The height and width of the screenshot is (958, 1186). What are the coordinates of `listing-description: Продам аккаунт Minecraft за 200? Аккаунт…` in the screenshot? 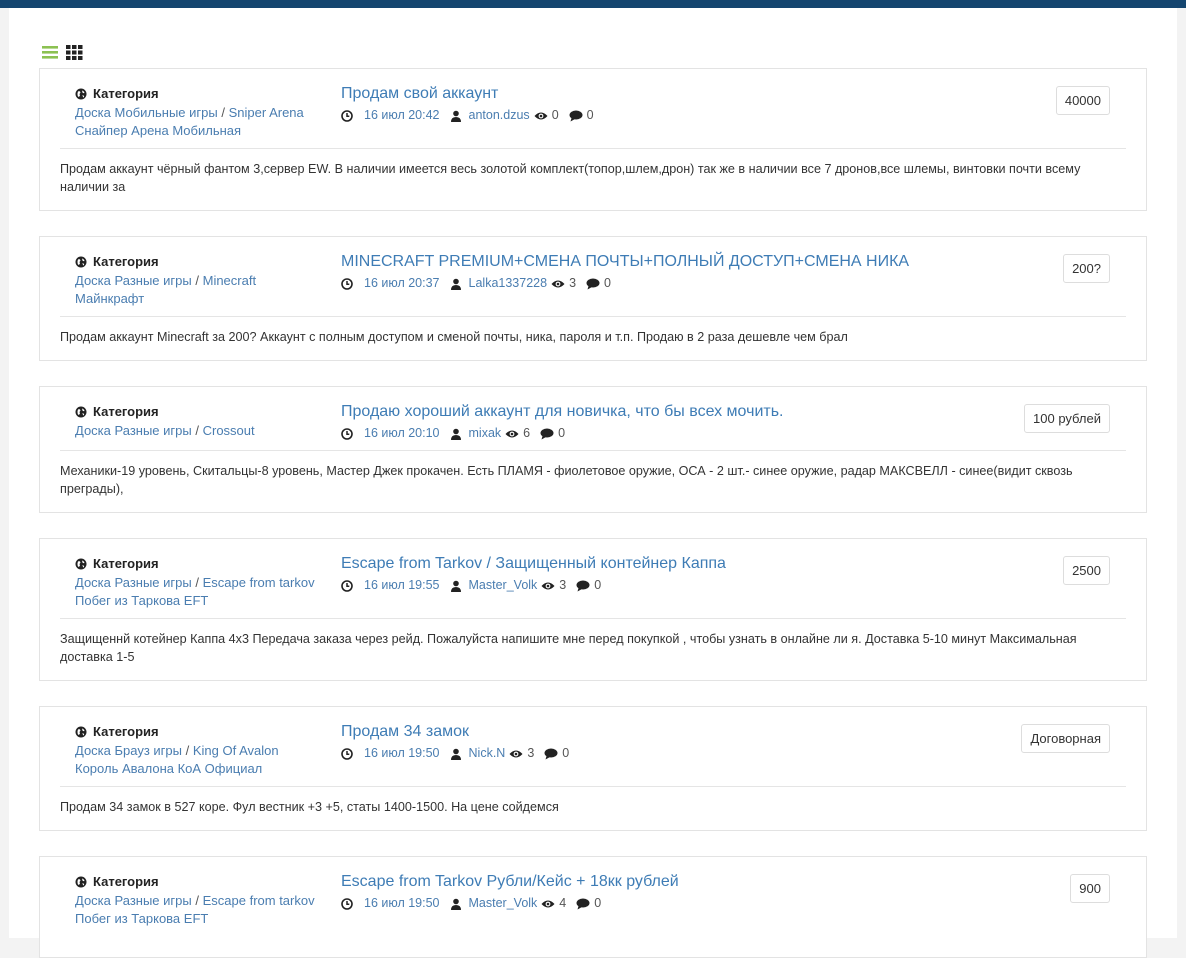 It's located at (454, 337).